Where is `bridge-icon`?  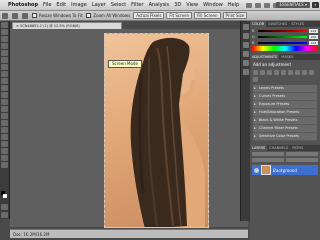 bridge-icon is located at coordinates (249, 5).